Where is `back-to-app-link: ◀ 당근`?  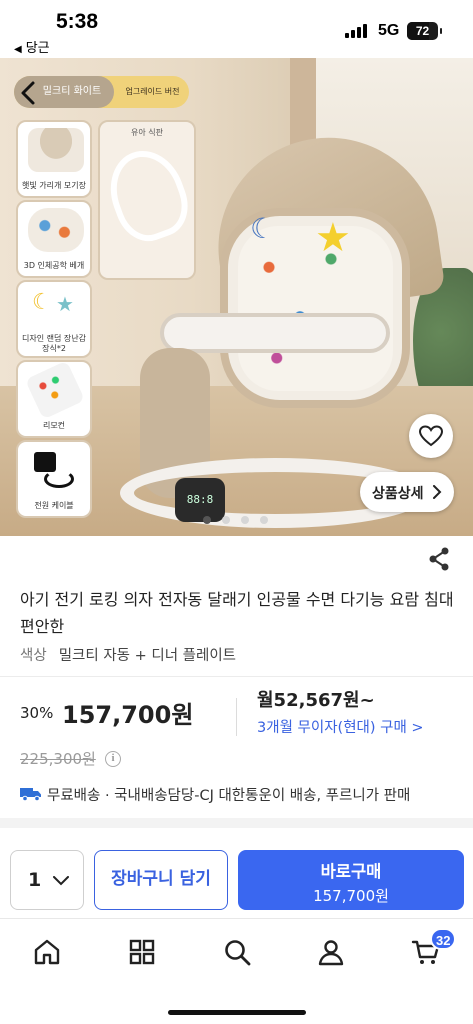
back-to-app-link: ◀ 당근 is located at coordinates (32, 46).